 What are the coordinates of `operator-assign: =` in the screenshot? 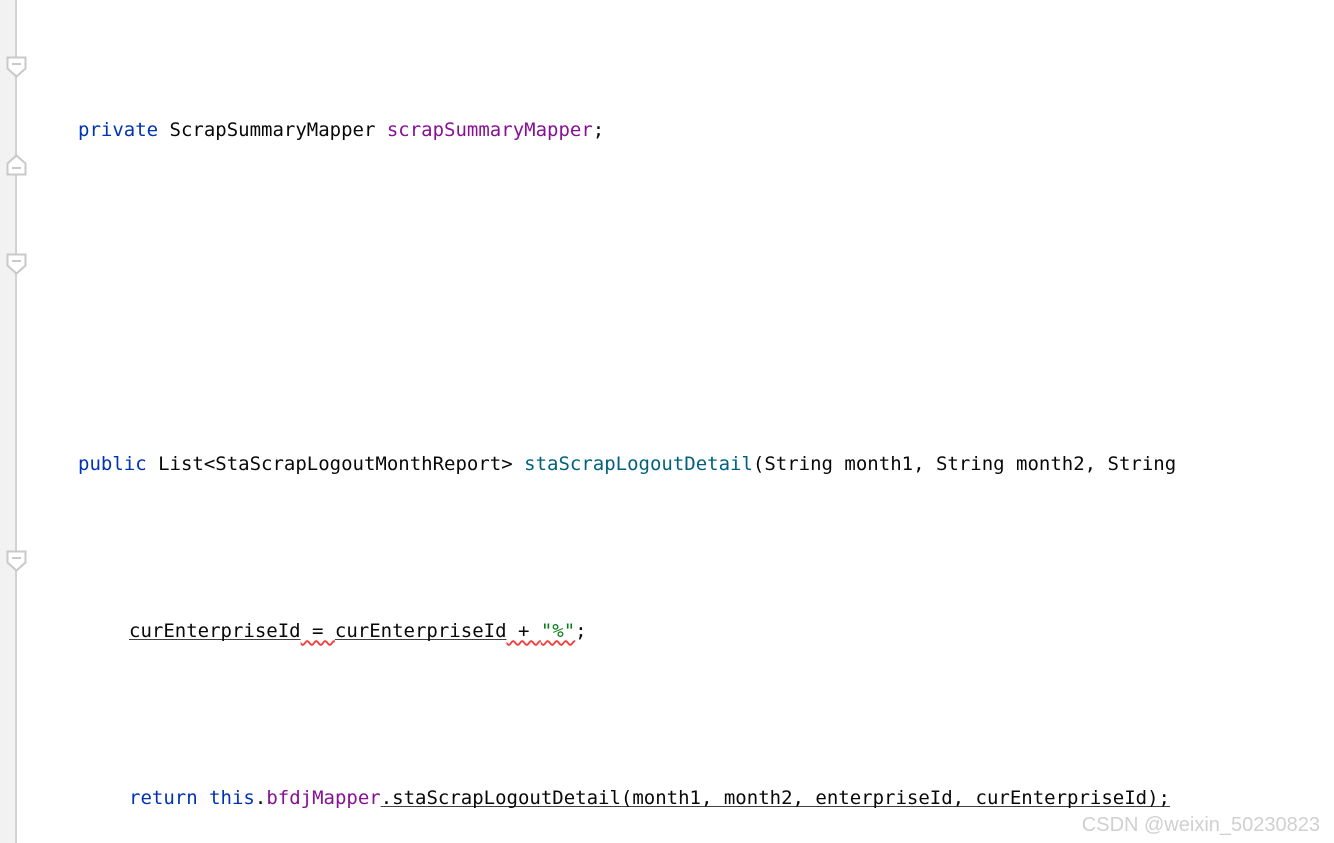 It's located at (317, 630).